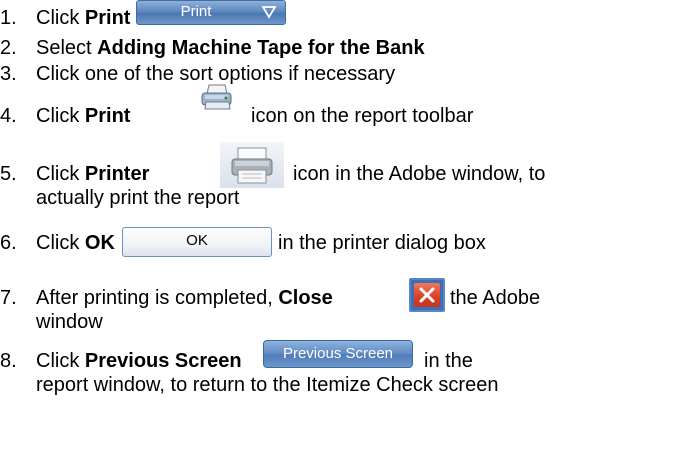  I want to click on step-text-after: in the, so click(448, 361).